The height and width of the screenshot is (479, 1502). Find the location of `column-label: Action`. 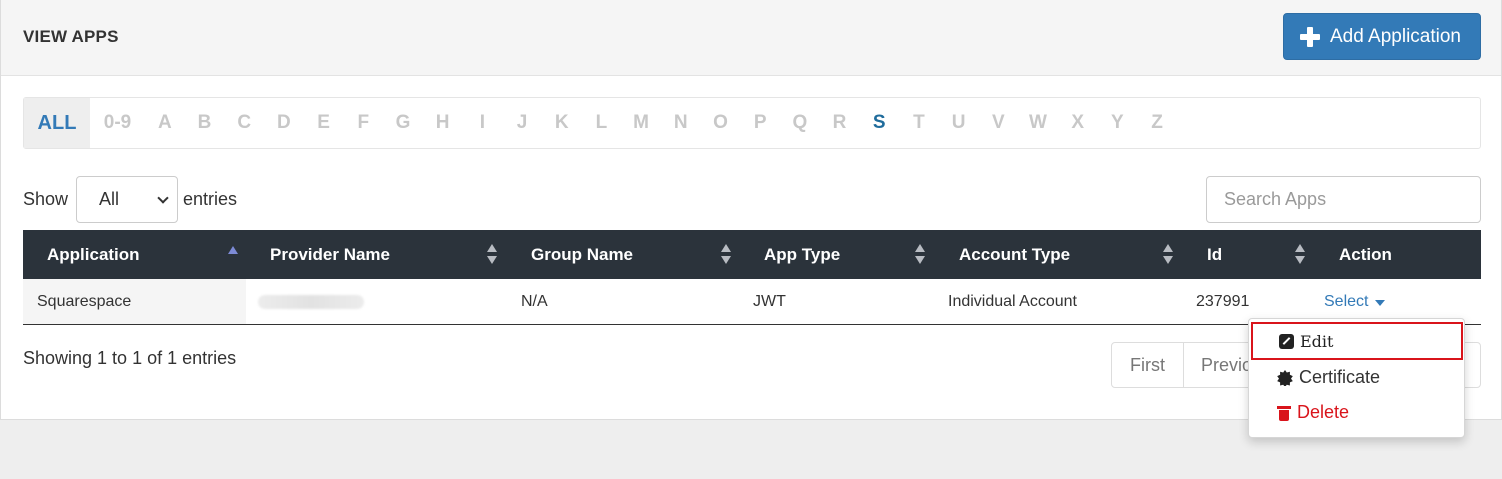

column-label: Action is located at coordinates (1365, 254).